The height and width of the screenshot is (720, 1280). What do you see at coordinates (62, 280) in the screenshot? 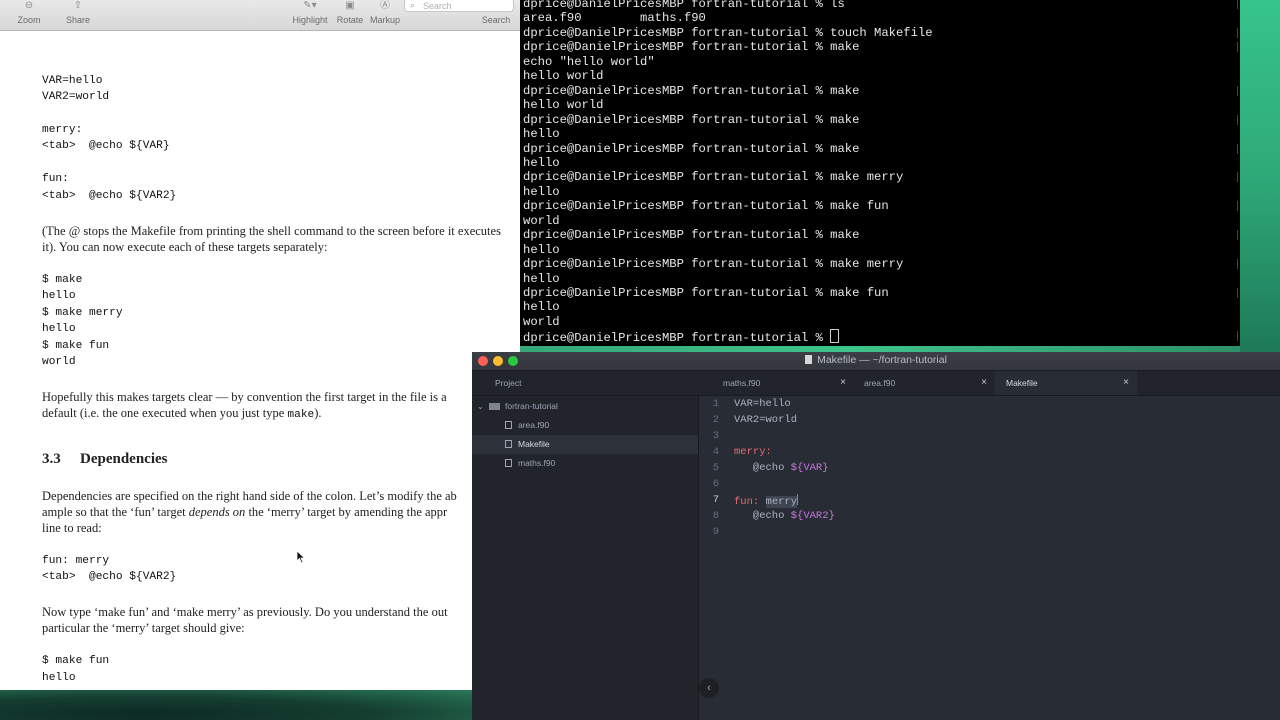
I see `example-cmd-1: $ make` at bounding box center [62, 280].